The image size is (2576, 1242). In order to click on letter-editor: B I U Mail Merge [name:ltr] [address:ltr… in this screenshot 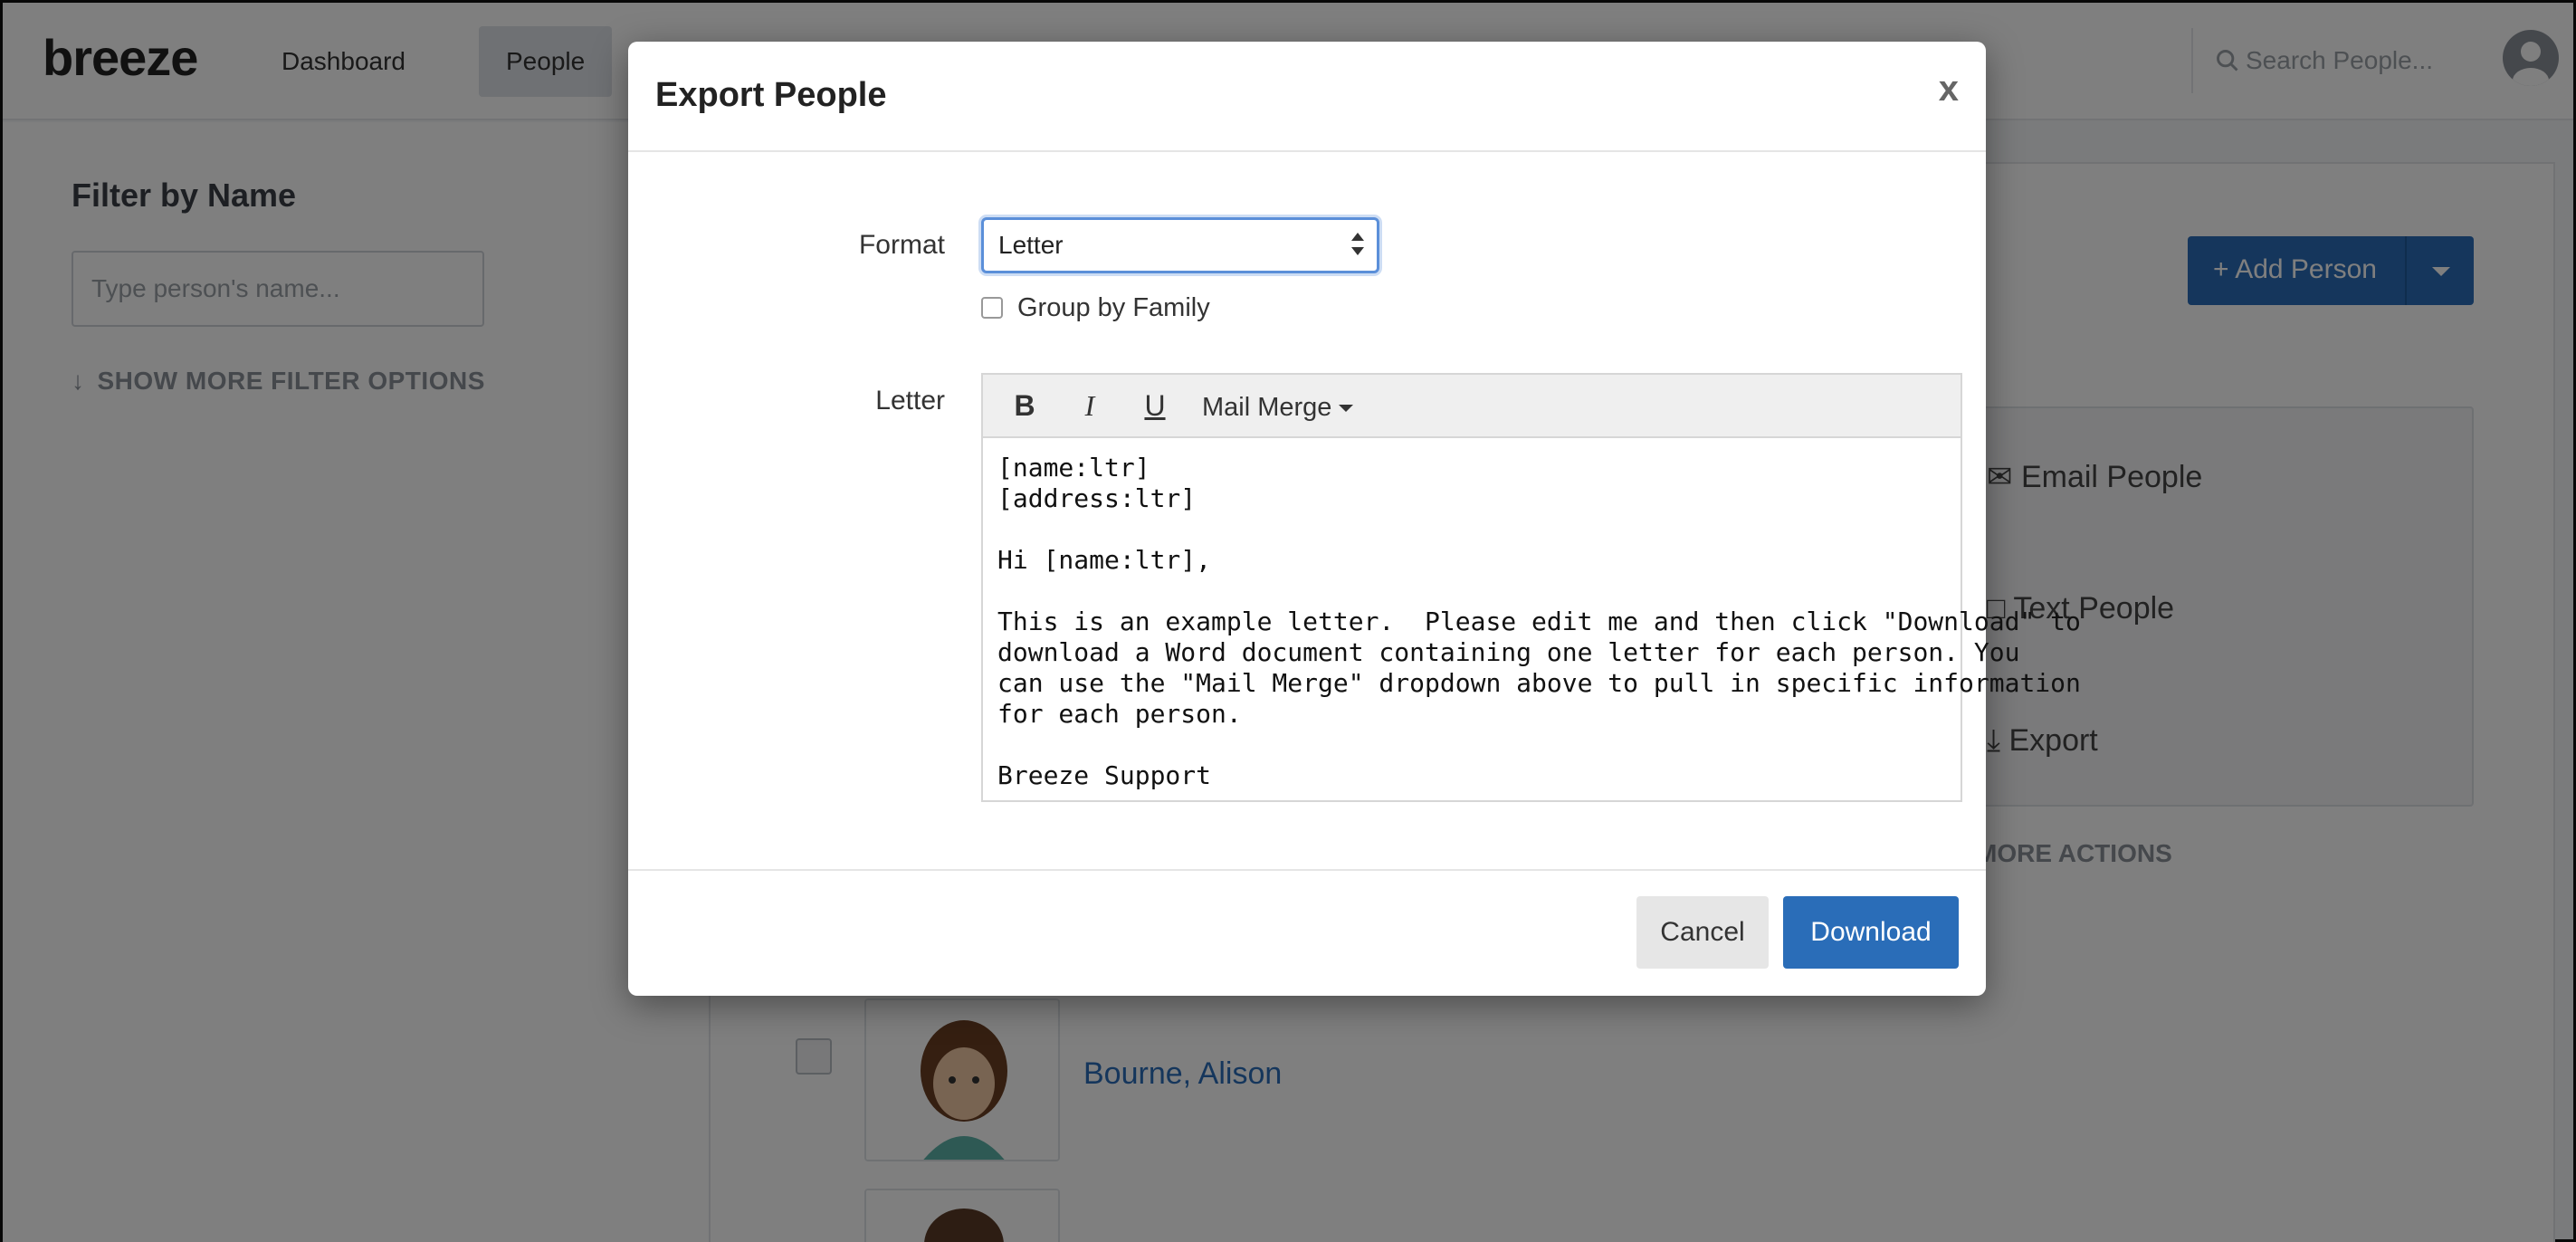, I will do `click(1531, 587)`.